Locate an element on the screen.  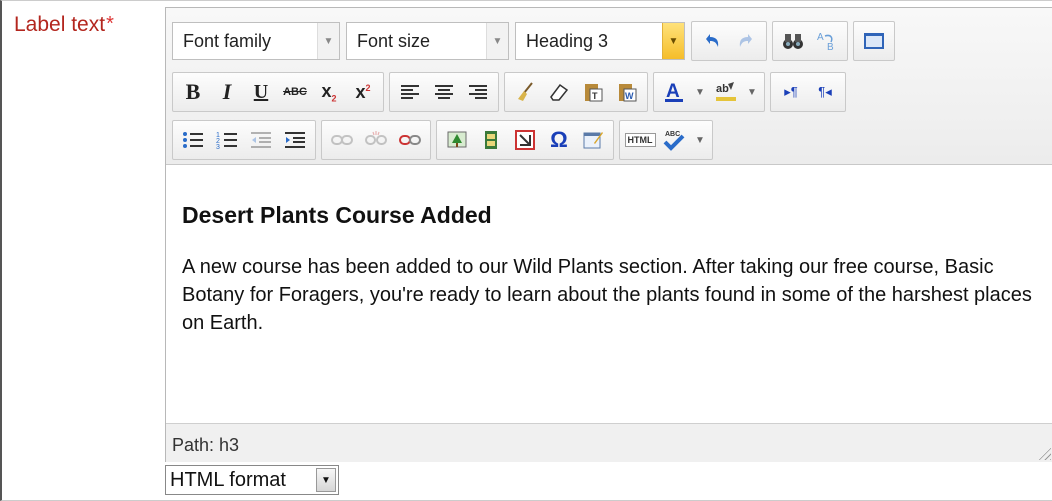
spellcheck-icon: ABC is located at coordinates (674, 141).